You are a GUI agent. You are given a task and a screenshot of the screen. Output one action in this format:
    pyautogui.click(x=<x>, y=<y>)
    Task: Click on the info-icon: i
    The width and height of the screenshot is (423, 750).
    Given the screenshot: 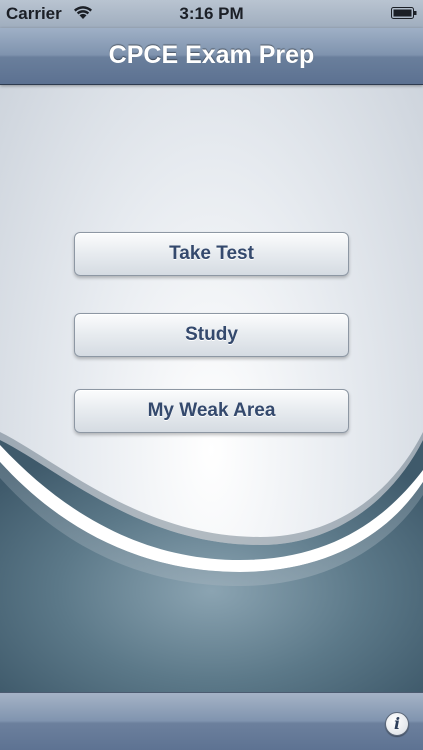 What is the action you would take?
    pyautogui.click(x=397, y=724)
    